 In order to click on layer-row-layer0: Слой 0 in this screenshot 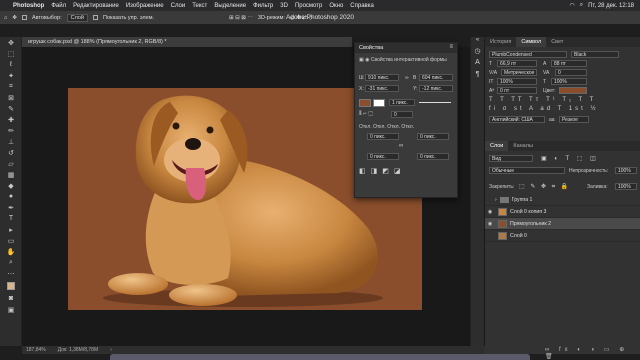, I will do `click(562, 236)`.